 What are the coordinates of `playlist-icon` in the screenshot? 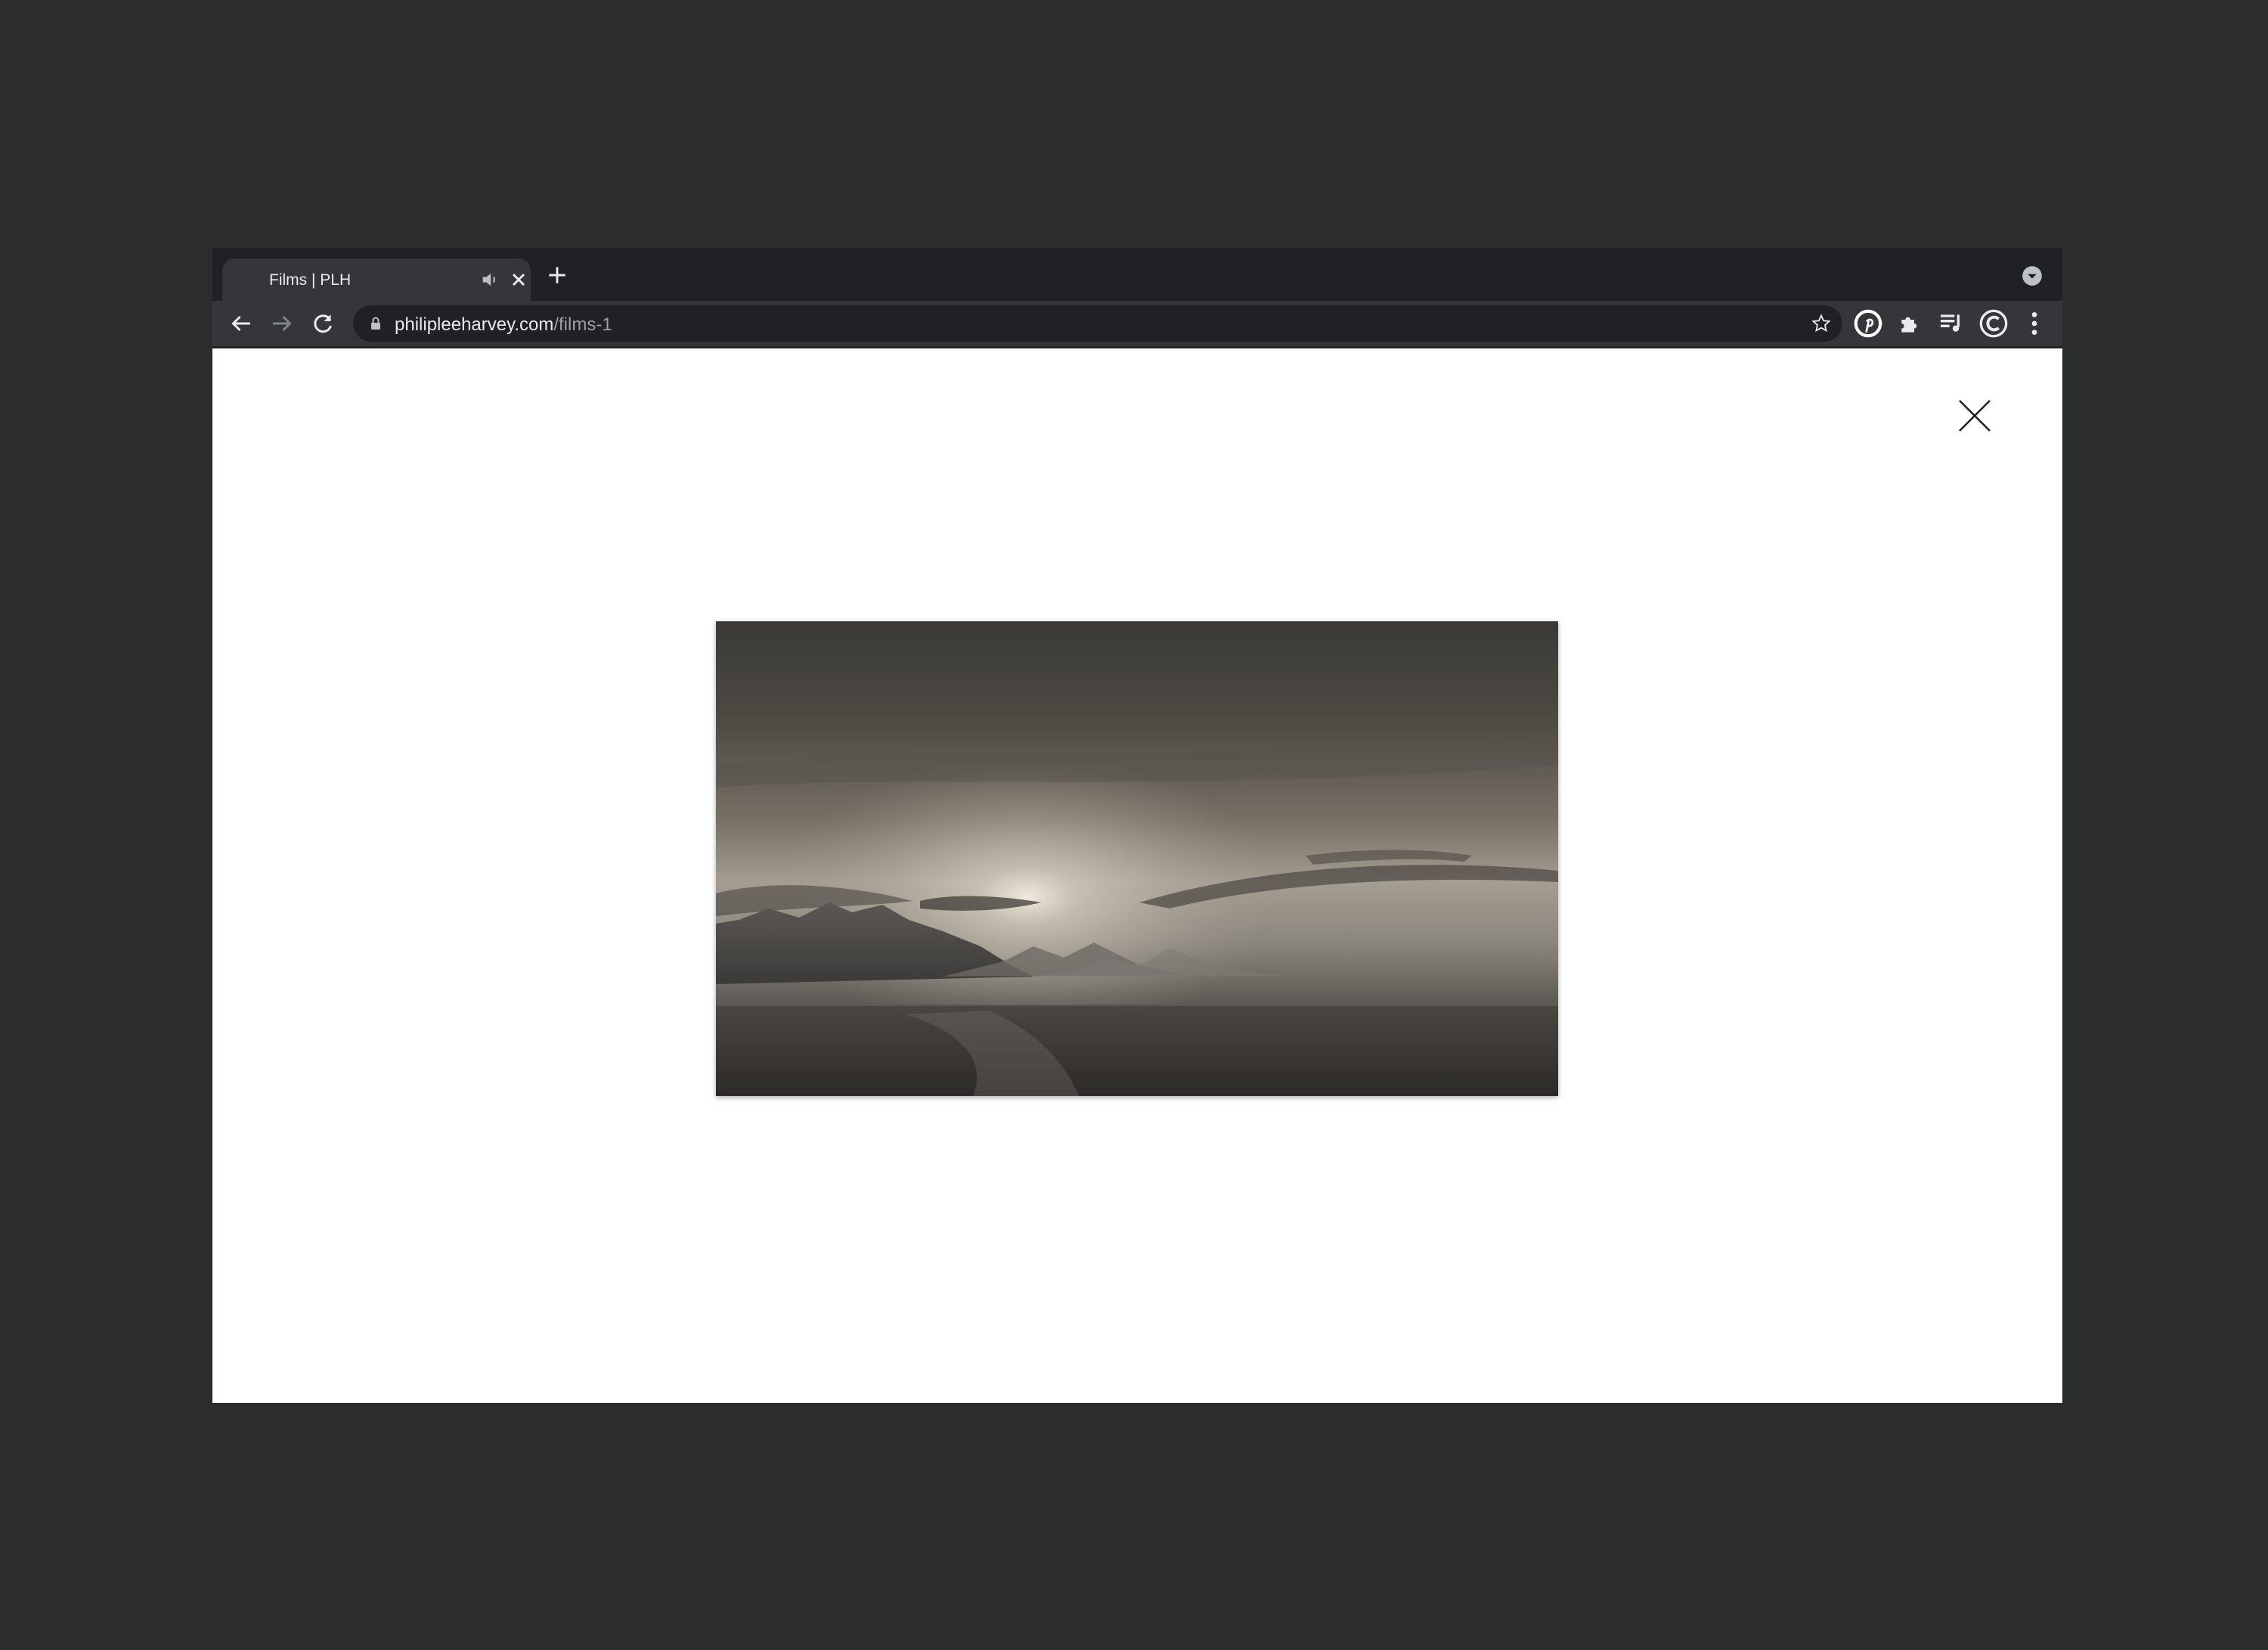 It's located at (1952, 323).